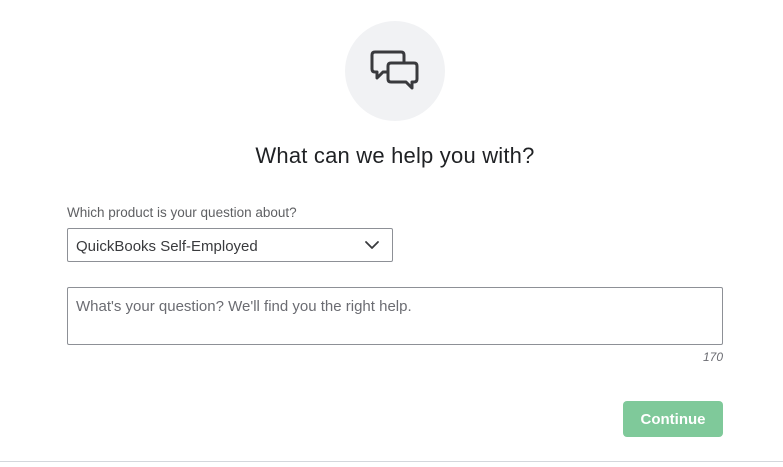 This screenshot has width=783, height=467. I want to click on product-field-label: Which product is your question about?, so click(182, 212).